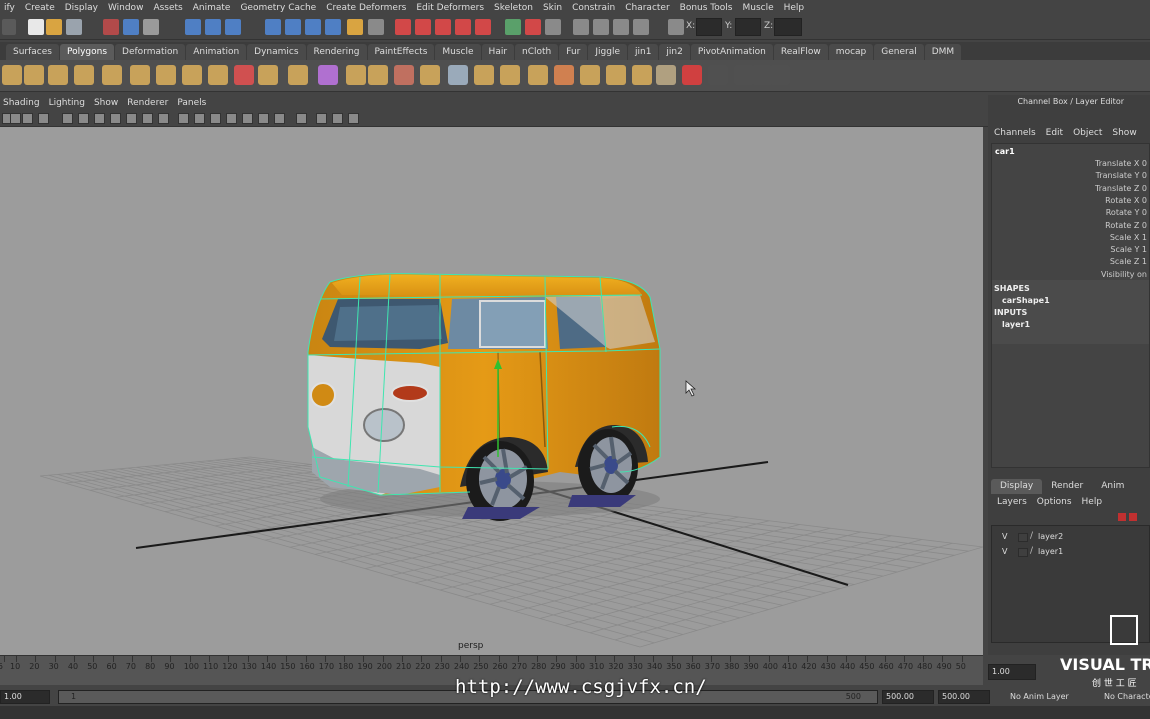  I want to click on save-scene-icon, so click(74, 27).